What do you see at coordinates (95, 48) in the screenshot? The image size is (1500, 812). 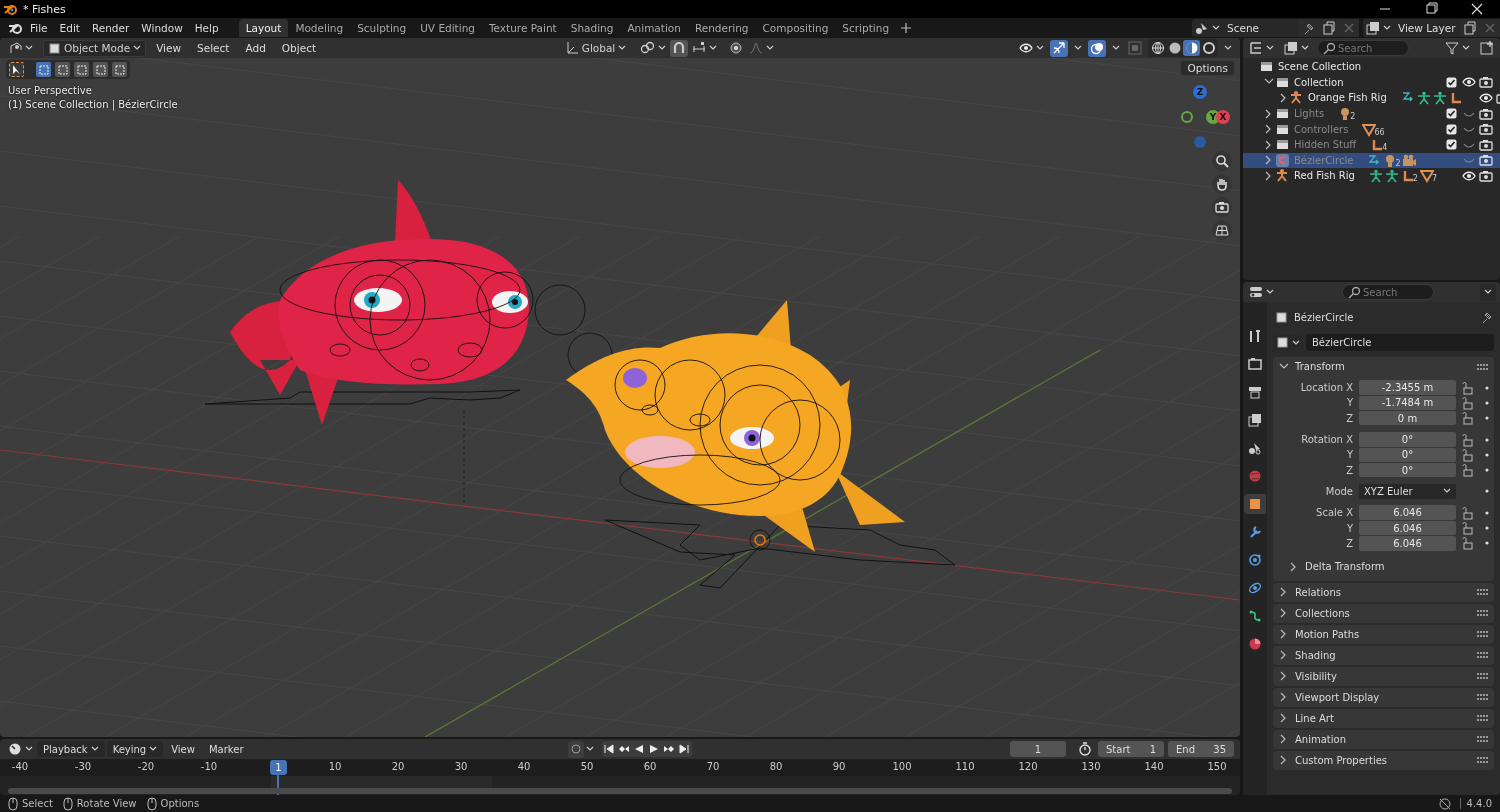 I see `mode-dropdown: Object Mode` at bounding box center [95, 48].